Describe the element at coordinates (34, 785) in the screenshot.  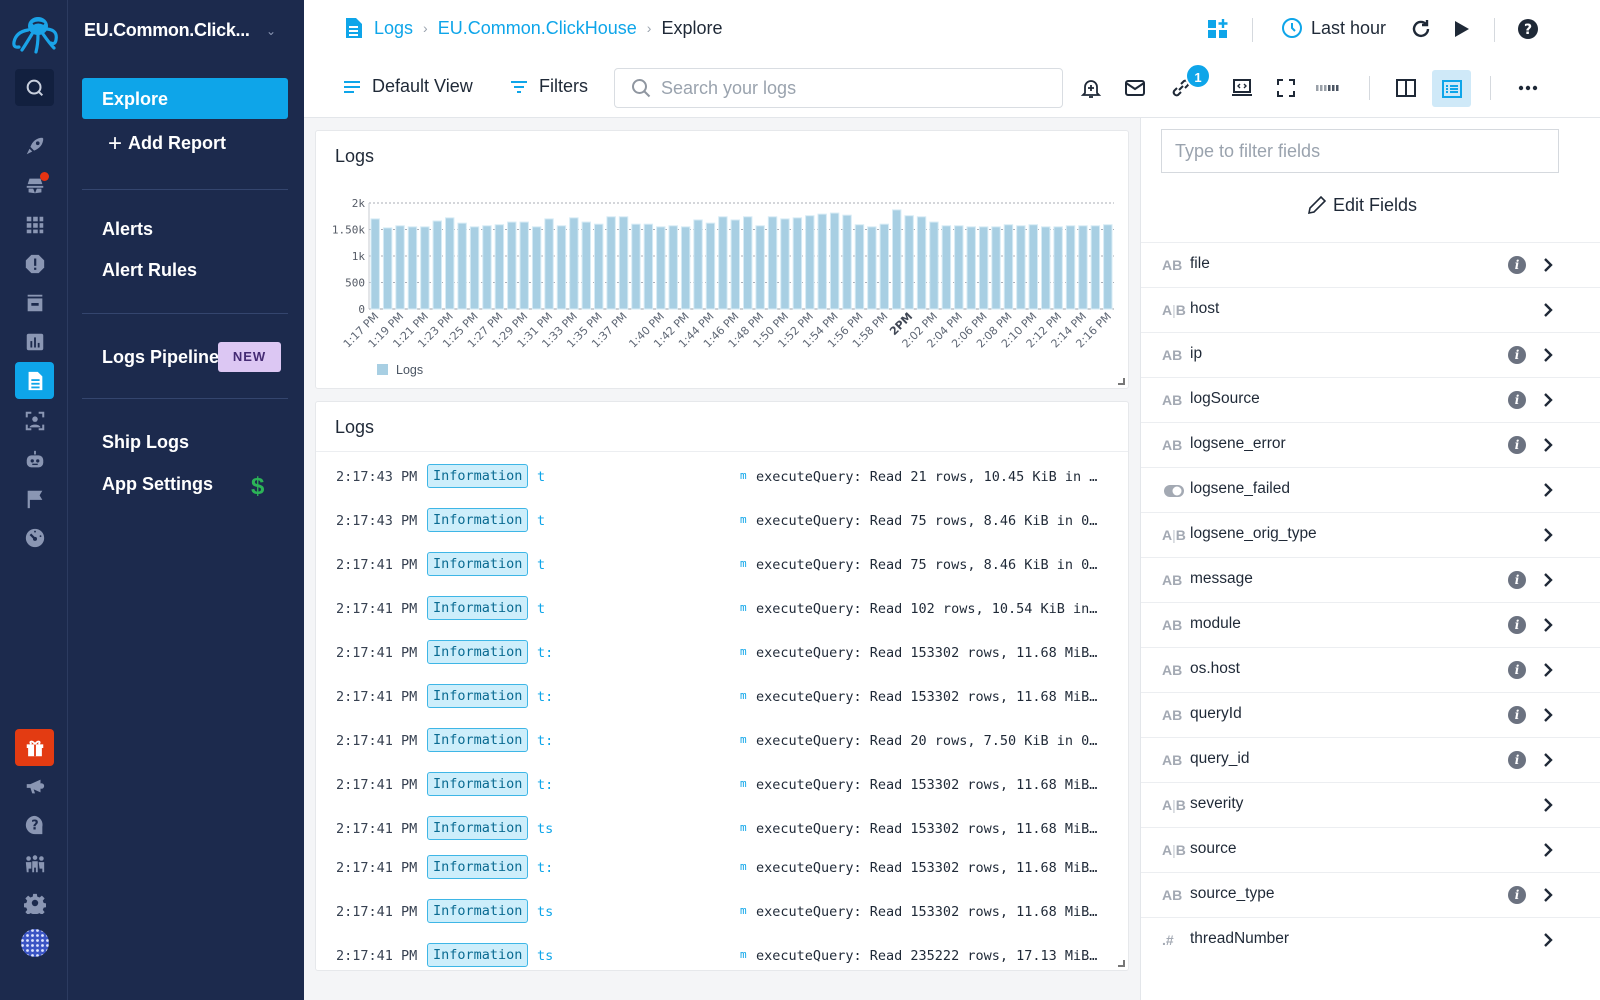
I see `rail-announcements-button` at that location.